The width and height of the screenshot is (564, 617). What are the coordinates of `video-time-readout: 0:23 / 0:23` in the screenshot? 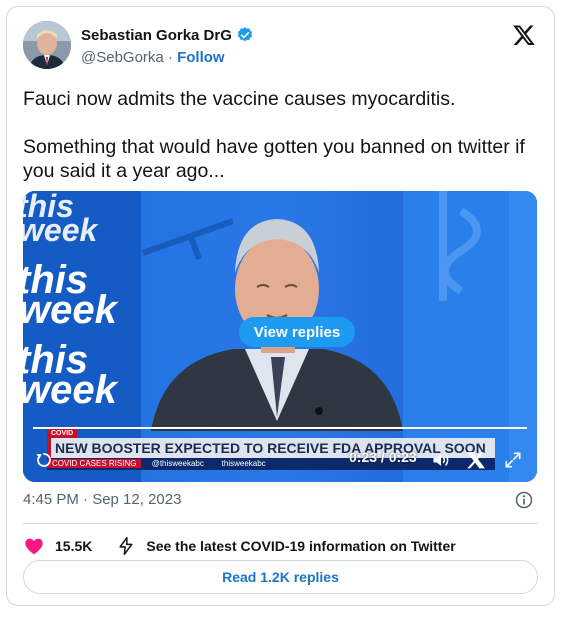 It's located at (383, 457).